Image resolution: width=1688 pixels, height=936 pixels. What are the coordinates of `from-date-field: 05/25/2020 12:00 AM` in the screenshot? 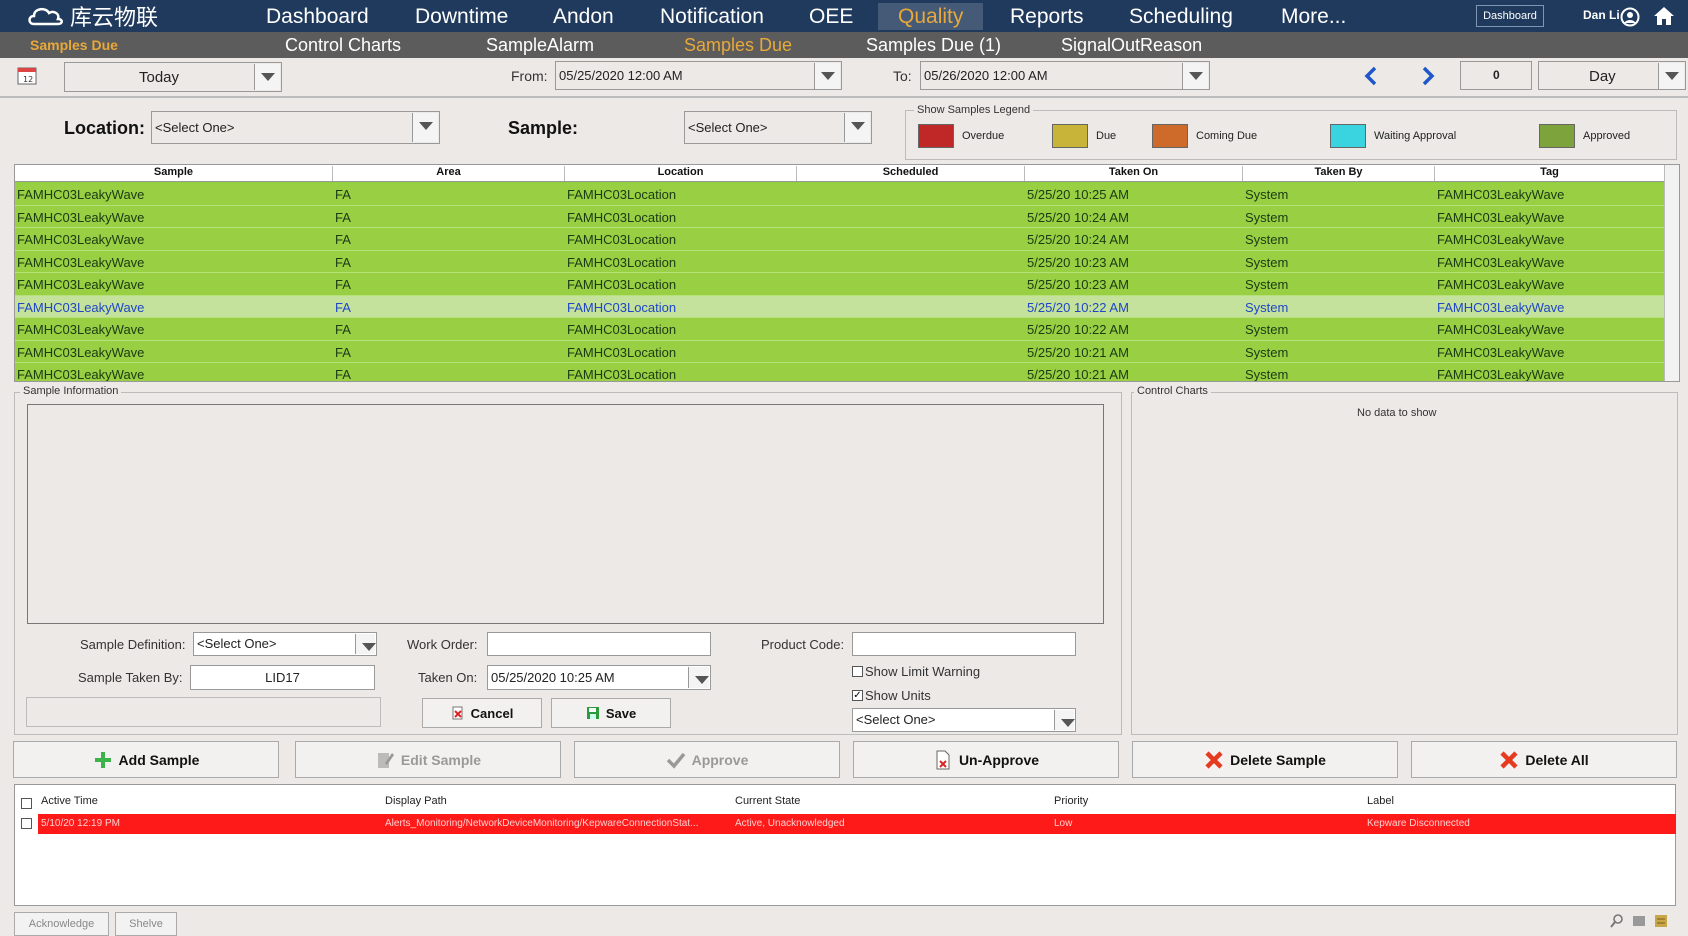 It's located at (698, 75).